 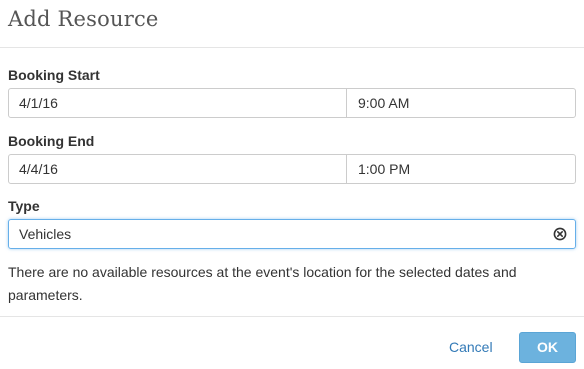 I want to click on ok-button: OK, so click(x=547, y=347).